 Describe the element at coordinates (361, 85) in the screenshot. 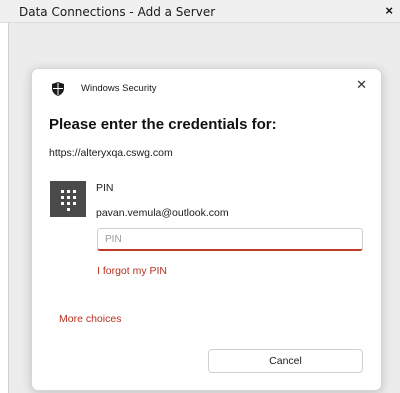

I see `close-icon: ✕` at that location.